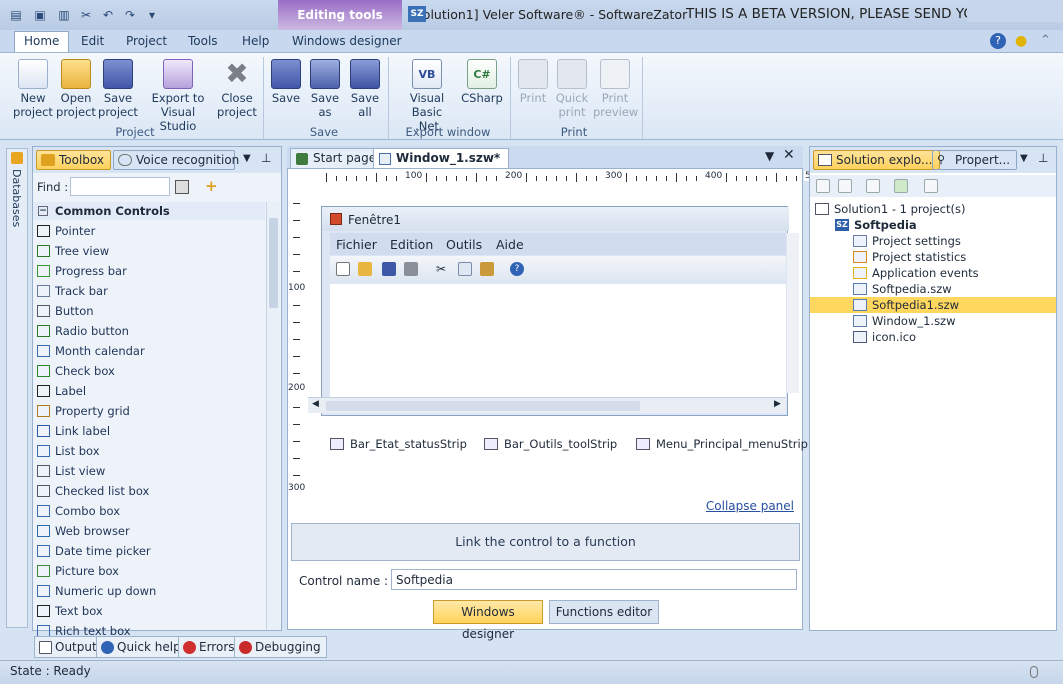  Describe the element at coordinates (86, 15) in the screenshot. I see `quick-cut-icon: ✂` at that location.